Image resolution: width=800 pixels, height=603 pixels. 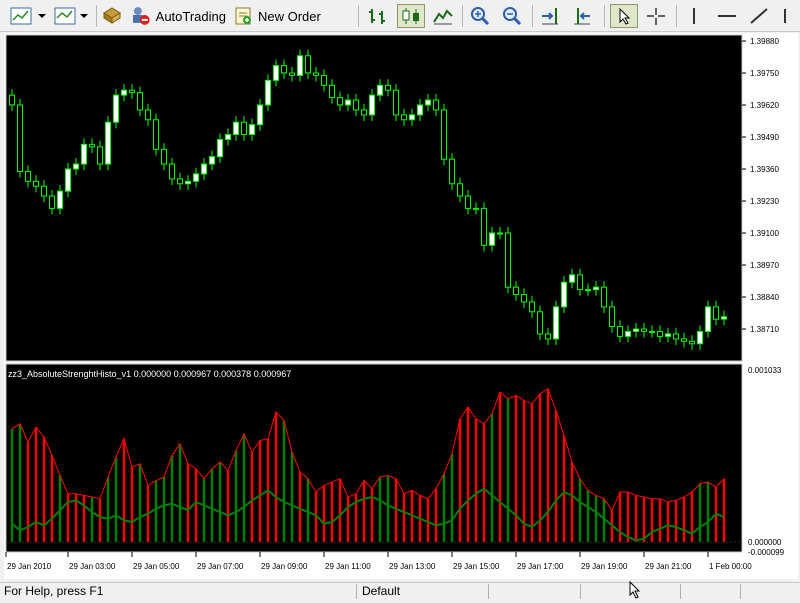 I want to click on autotrading-button: AutoTrading, so click(x=178, y=16).